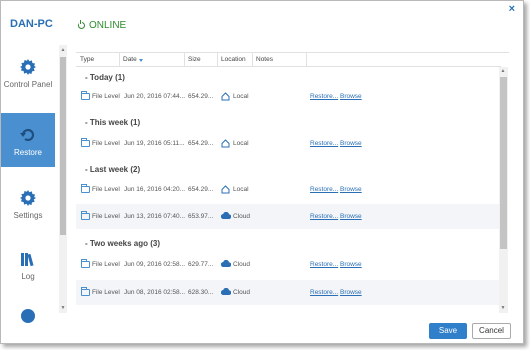 Image resolution: width=530 pixels, height=350 pixels. What do you see at coordinates (27, 152) in the screenshot?
I see `sidebar-item-label: Restore` at bounding box center [27, 152].